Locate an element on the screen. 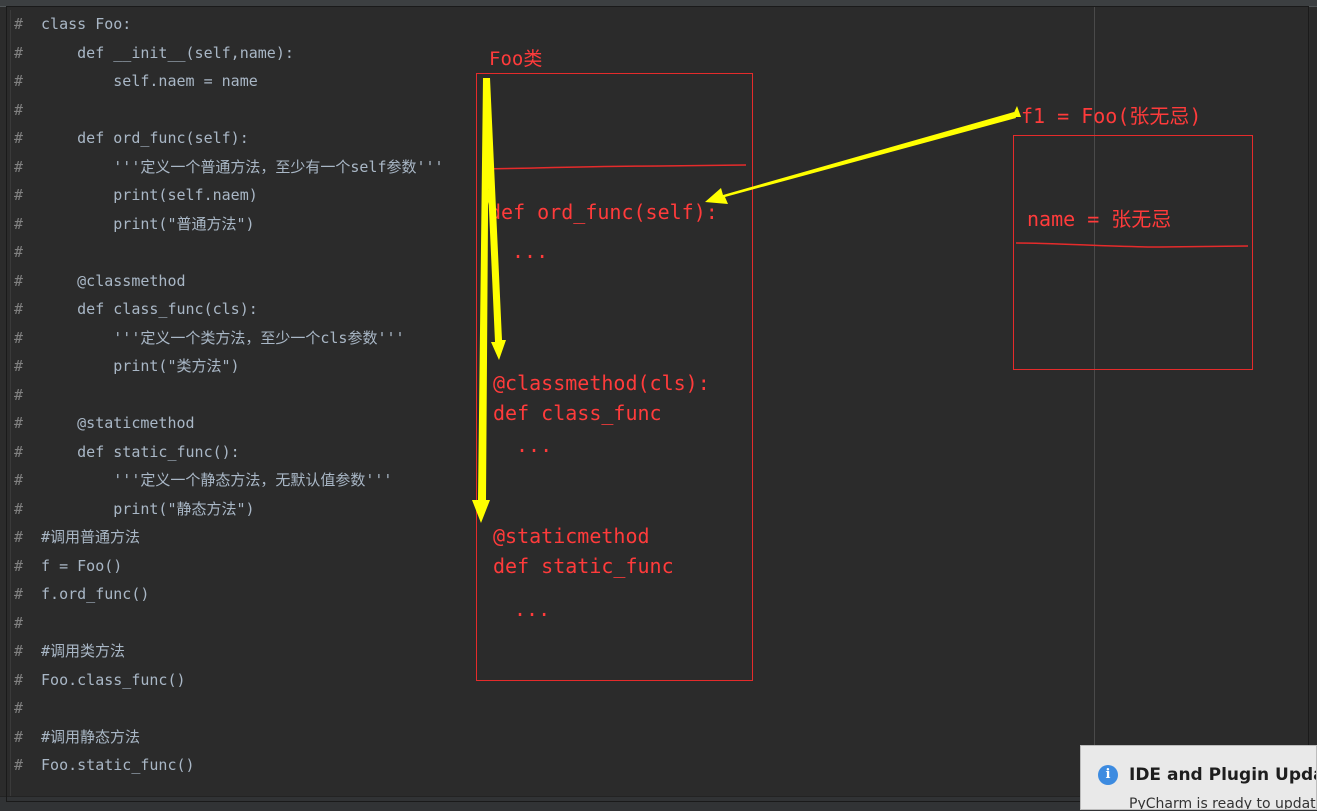 The width and height of the screenshot is (1317, 811). code-line: # Foo.static_func() is located at coordinates (104, 765).